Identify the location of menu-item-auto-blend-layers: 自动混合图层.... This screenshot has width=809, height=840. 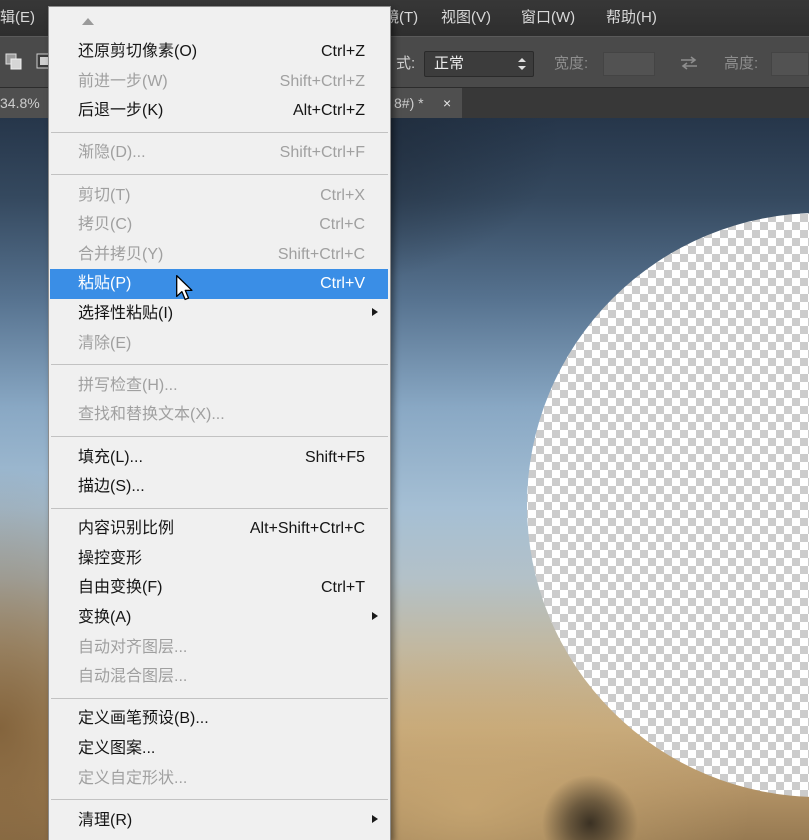
(219, 677).